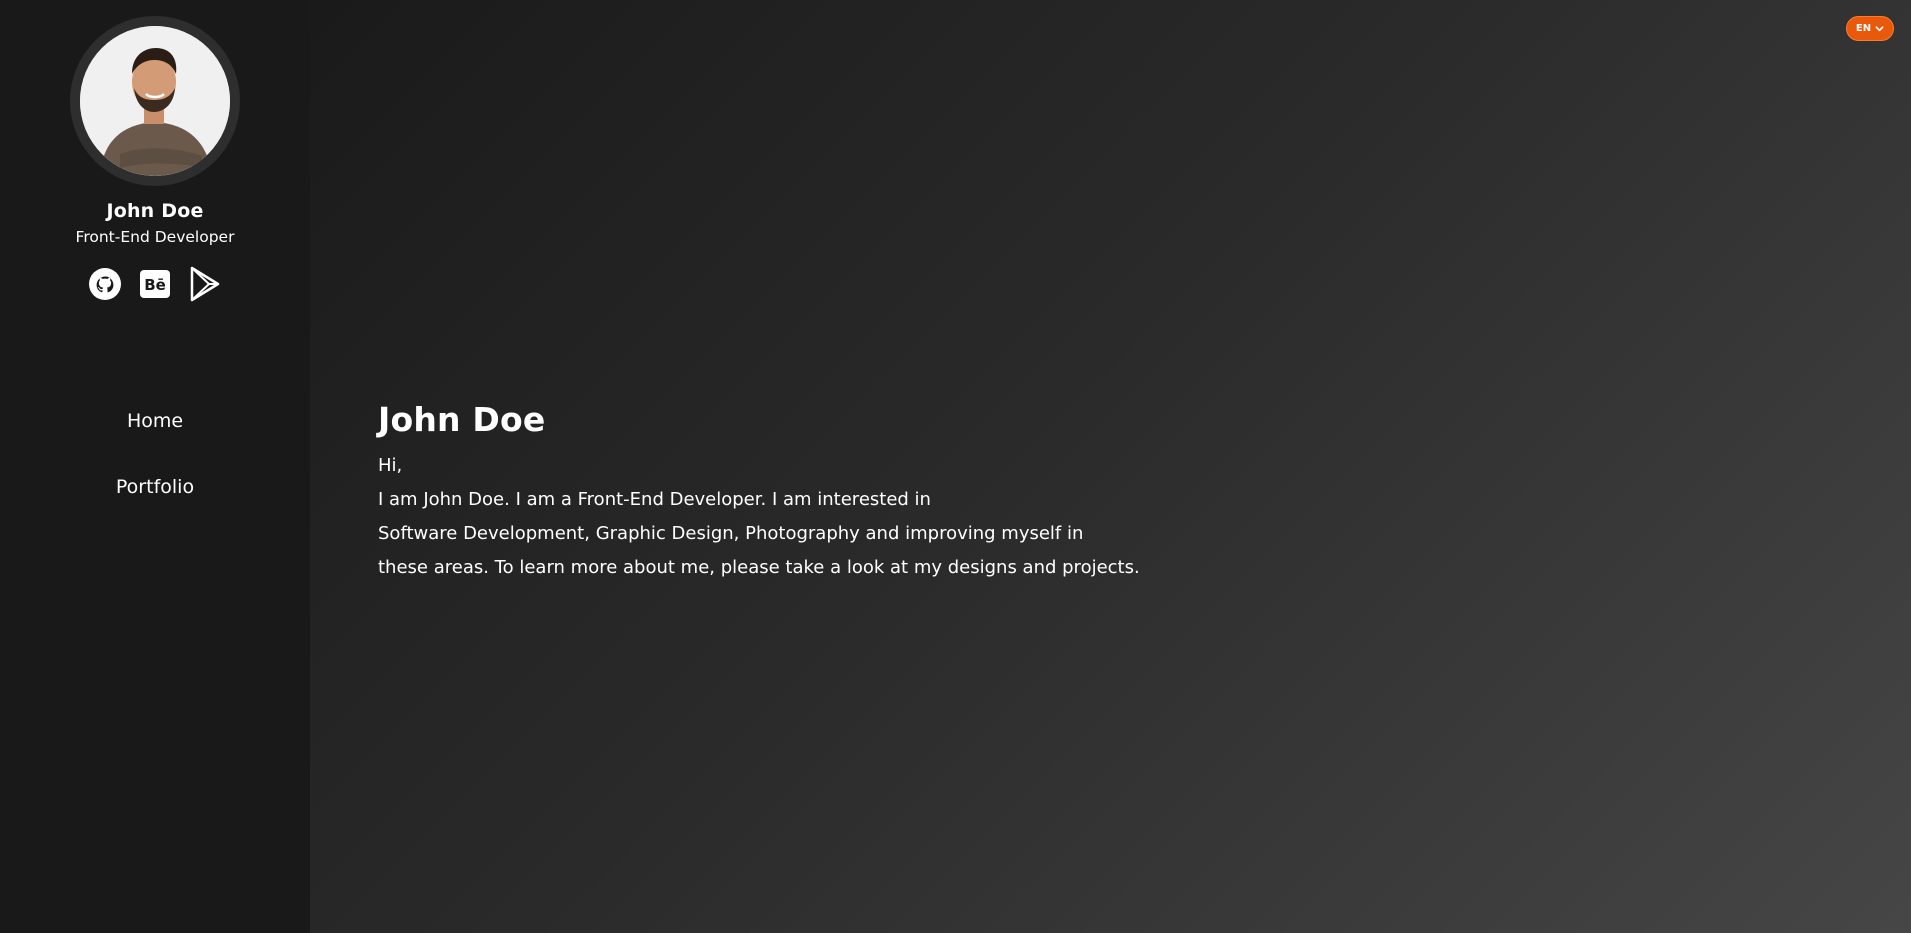 This screenshot has height=933, width=1911. What do you see at coordinates (155, 237) in the screenshot?
I see `profile-role: Front-End Developer` at bounding box center [155, 237].